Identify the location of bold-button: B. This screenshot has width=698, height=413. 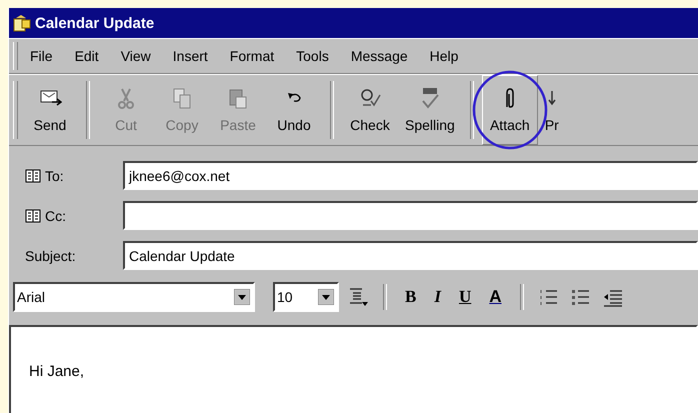
(410, 297).